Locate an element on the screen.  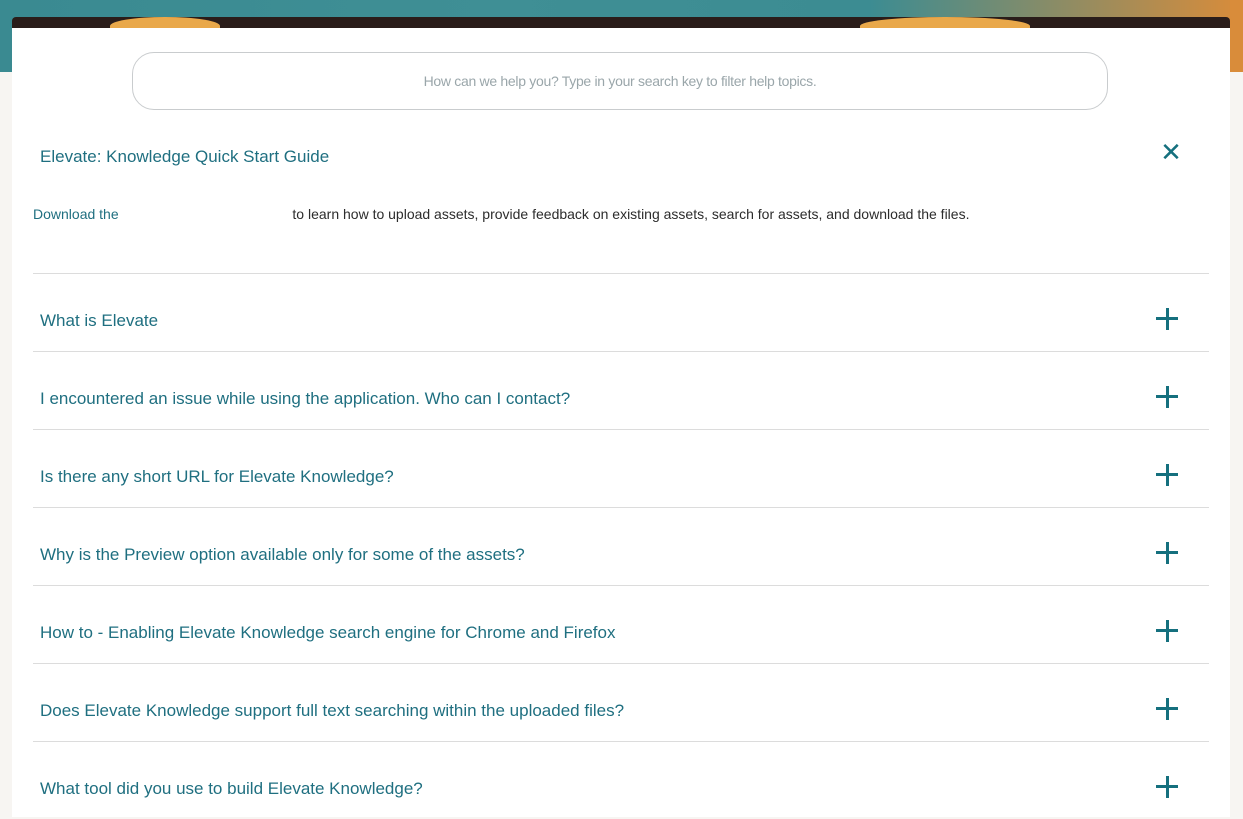
banner-art-edge is located at coordinates (1236, 36).